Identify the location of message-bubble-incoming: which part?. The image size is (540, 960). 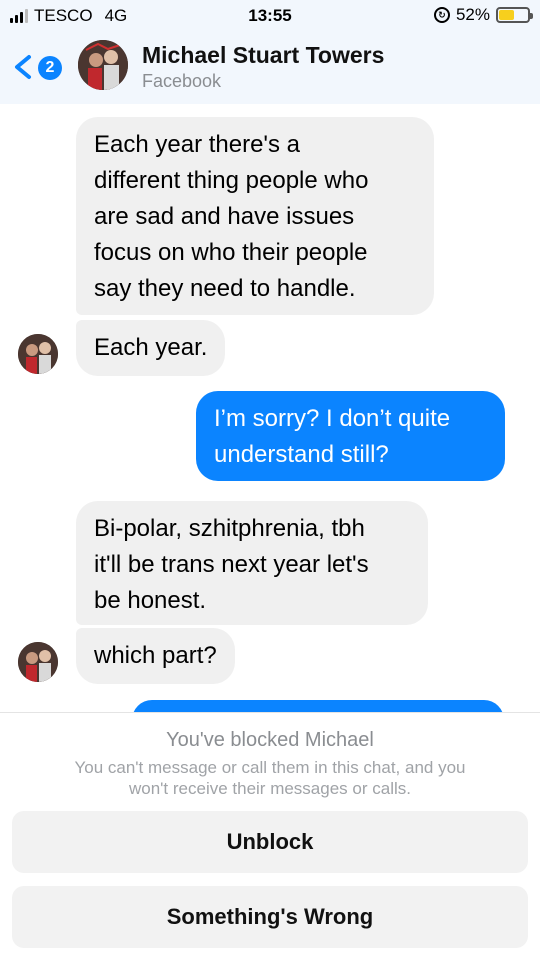
(155, 656).